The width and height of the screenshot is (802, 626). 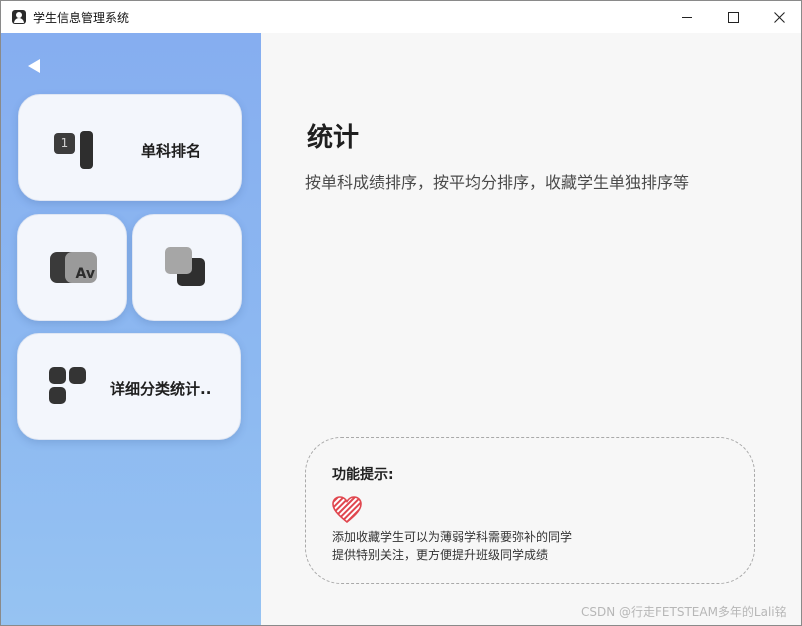 What do you see at coordinates (75, 269) in the screenshot?
I see `av-font-icon: Av` at bounding box center [75, 269].